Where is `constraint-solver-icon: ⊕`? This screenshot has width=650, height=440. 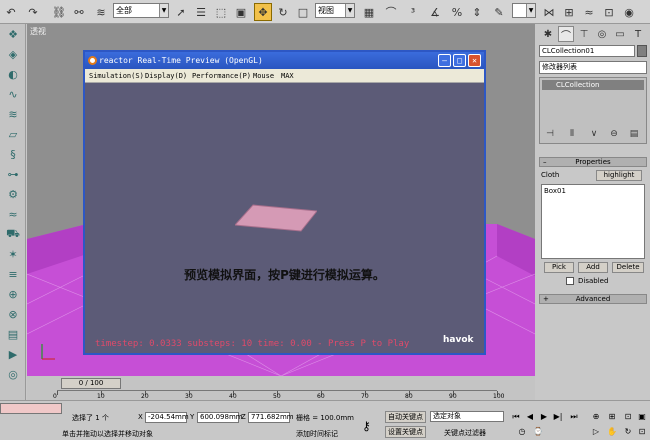
constraint-solver-icon: ⊕ is located at coordinates (13, 294).